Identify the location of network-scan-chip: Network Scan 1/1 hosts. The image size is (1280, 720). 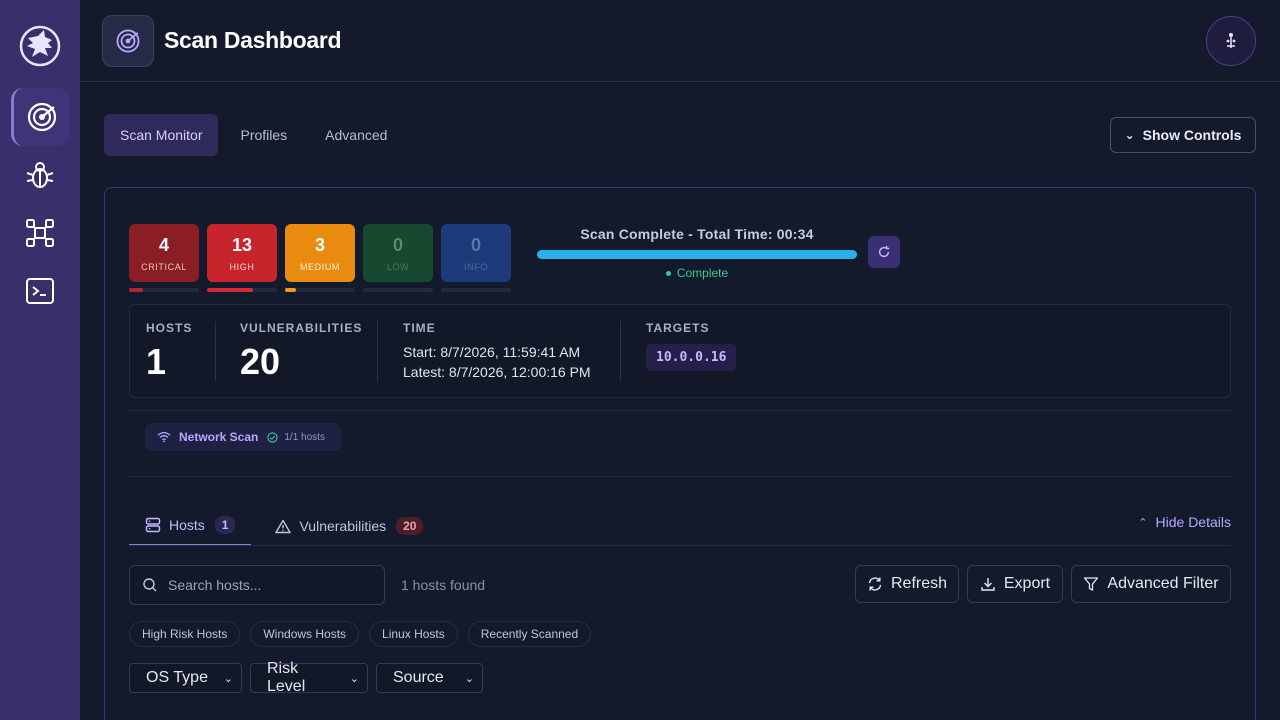
(243, 437).